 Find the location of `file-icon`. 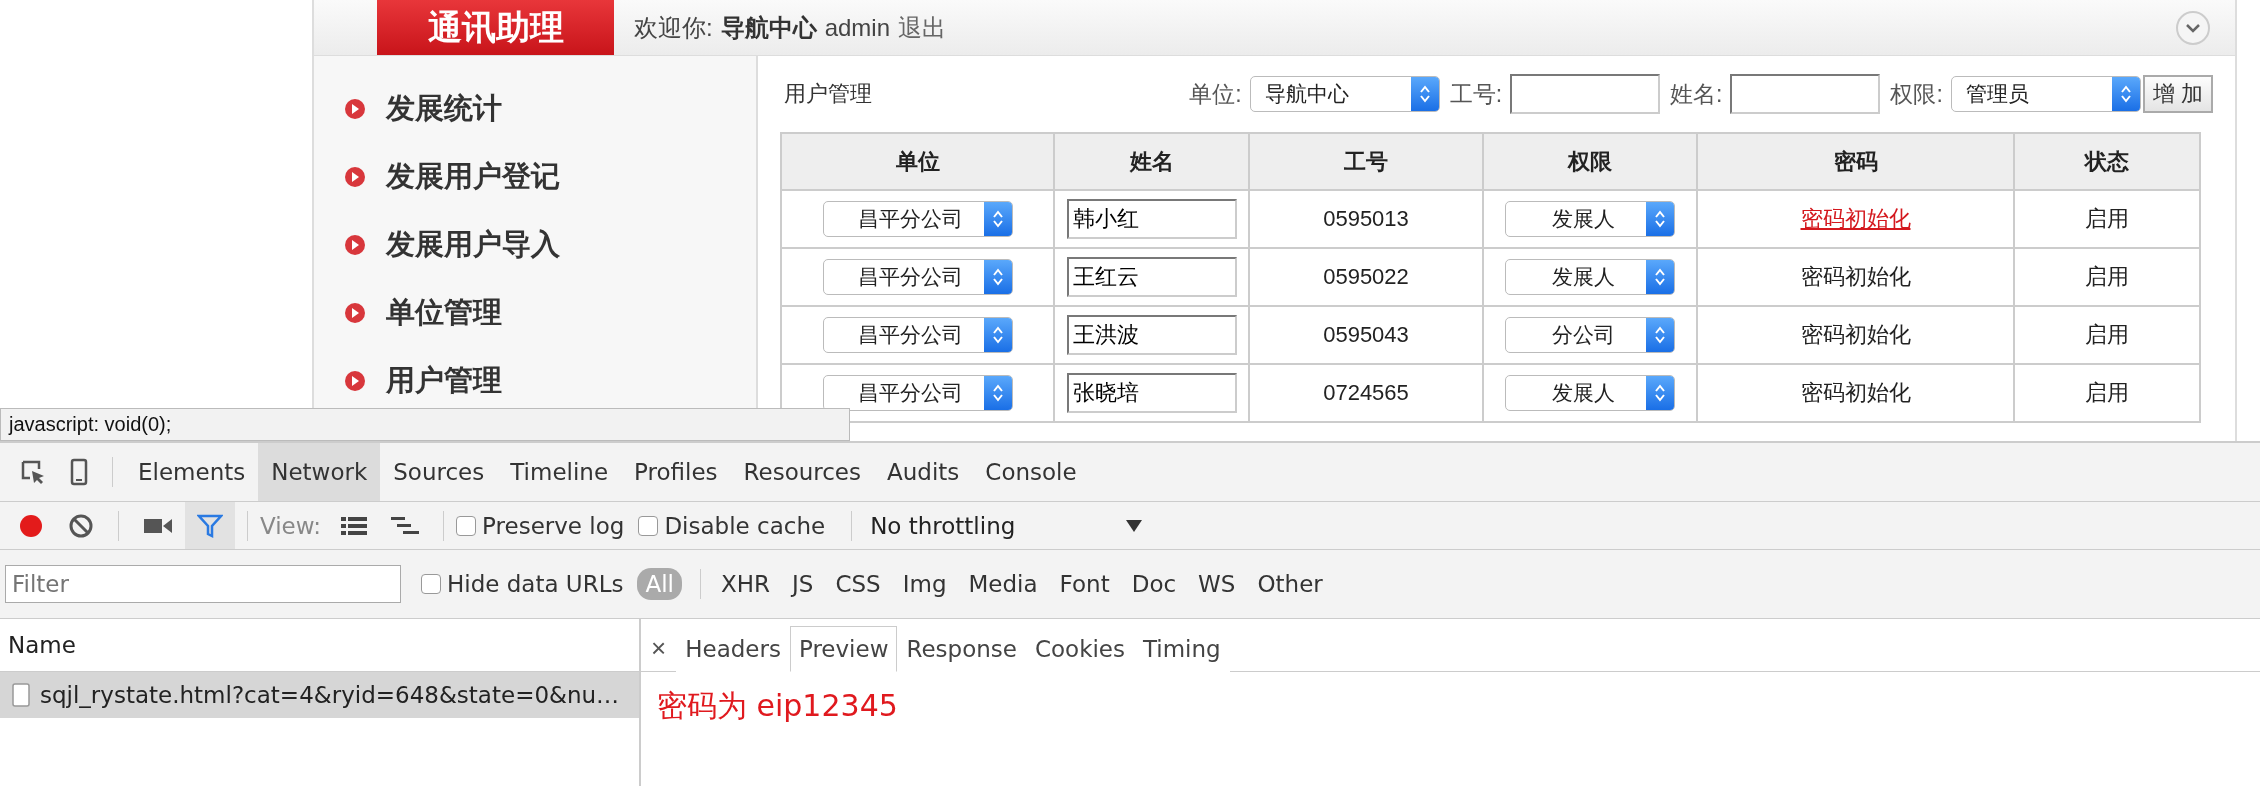

file-icon is located at coordinates (21, 695).